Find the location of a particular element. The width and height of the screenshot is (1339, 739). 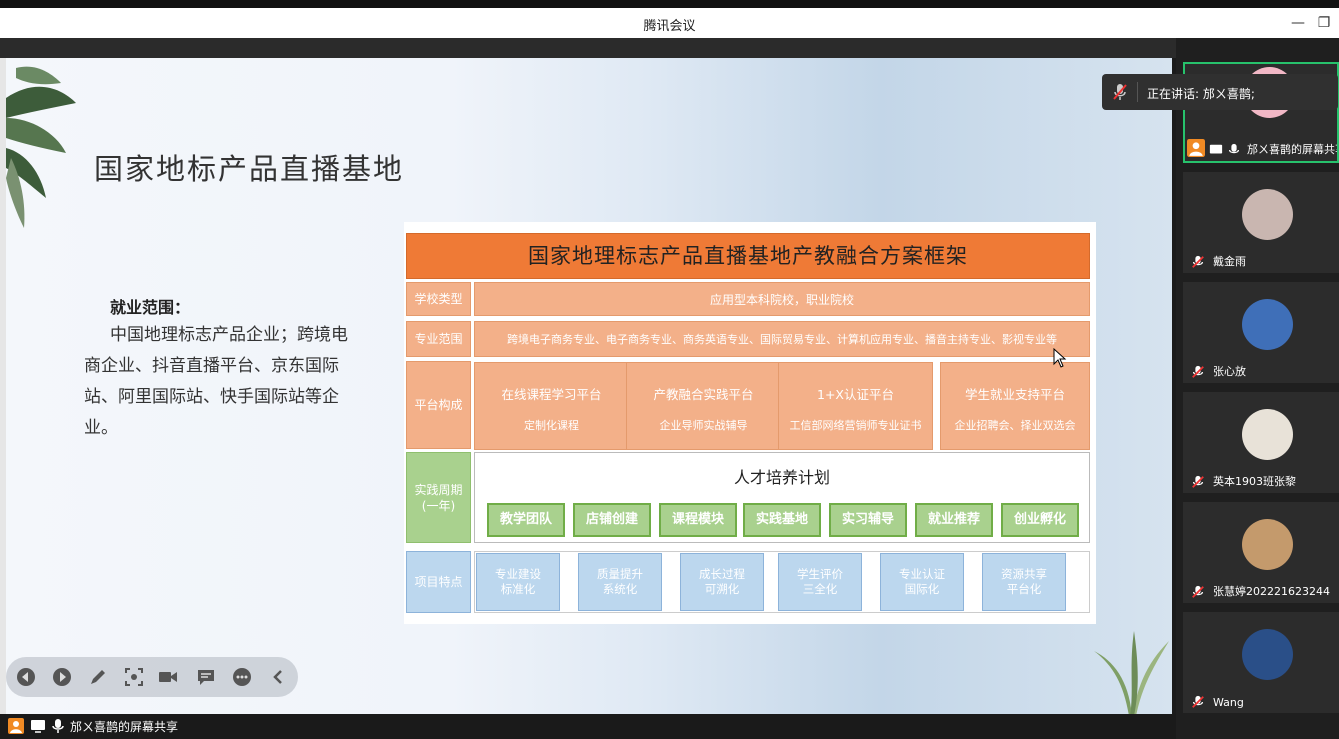

collapse-chevron-icon is located at coordinates (278, 677).